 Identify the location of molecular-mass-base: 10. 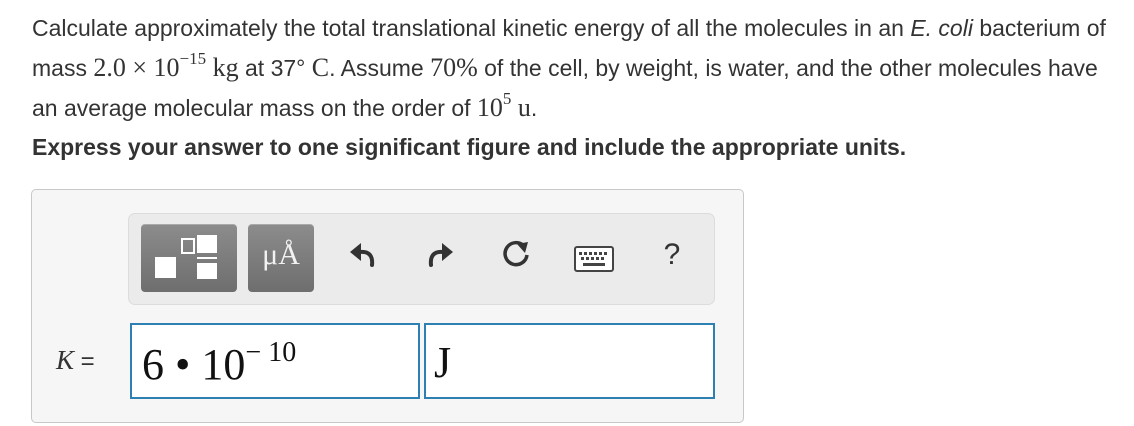
(489, 107).